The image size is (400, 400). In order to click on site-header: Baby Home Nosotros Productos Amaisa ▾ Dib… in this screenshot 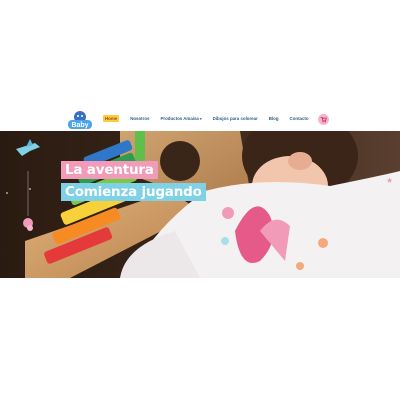, I will do `click(200, 118)`.